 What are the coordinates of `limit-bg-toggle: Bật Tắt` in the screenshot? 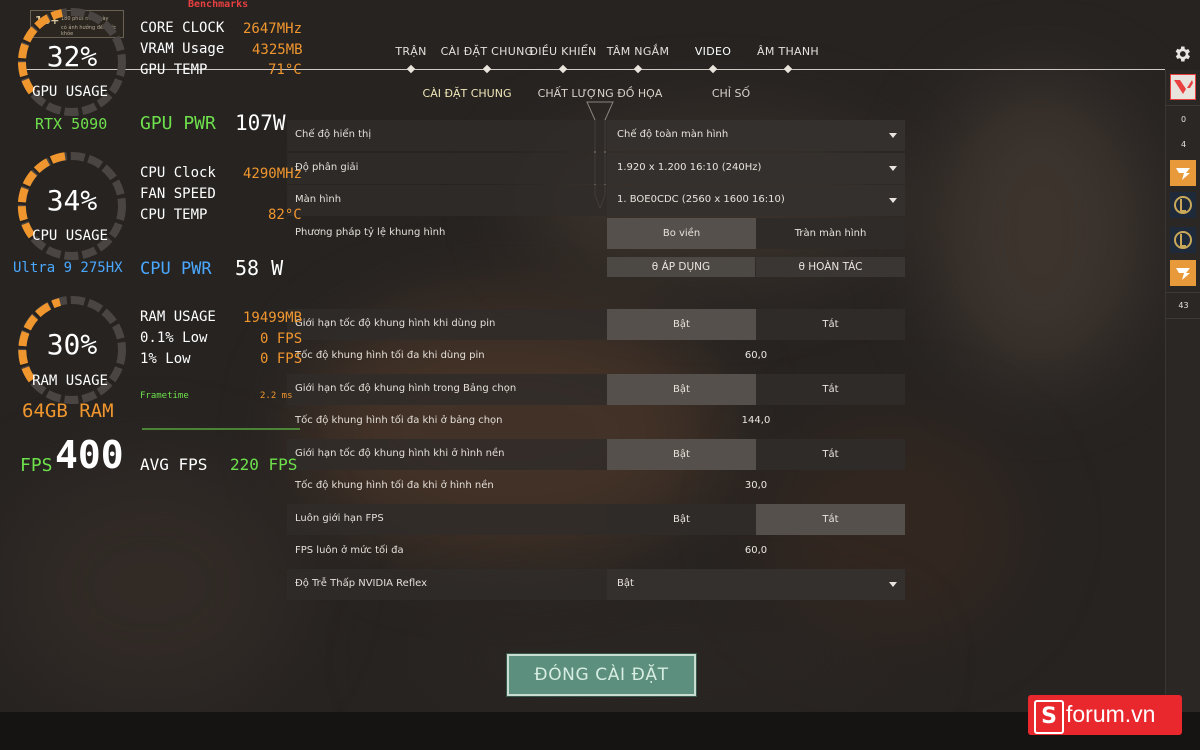 It's located at (756, 454).